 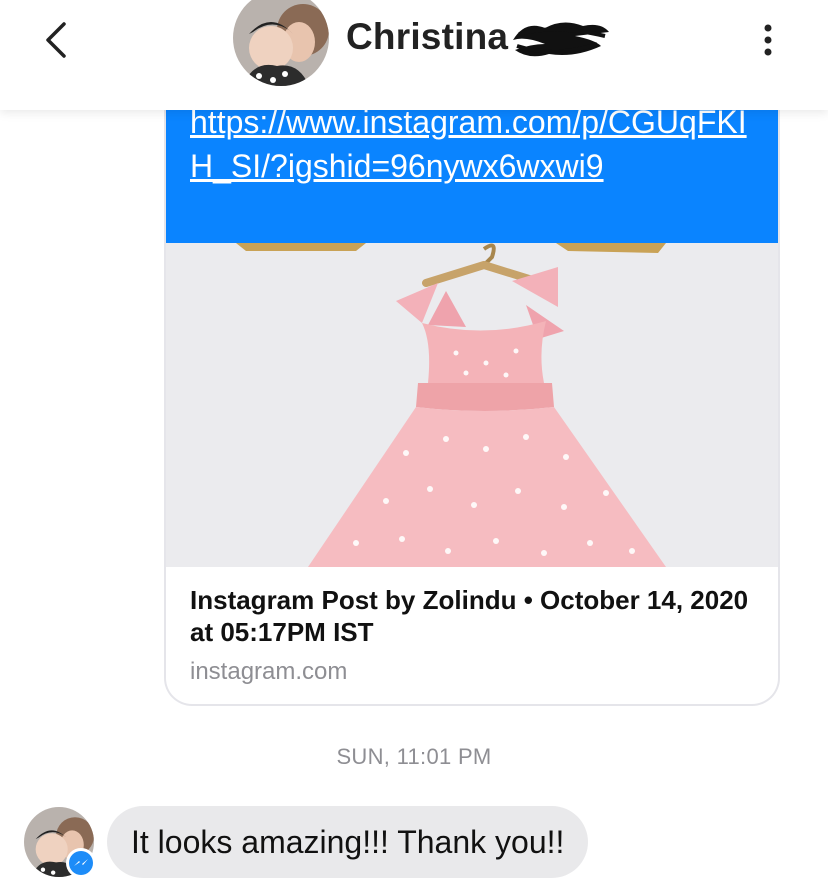 I want to click on contact-avatar, so click(x=281, y=43).